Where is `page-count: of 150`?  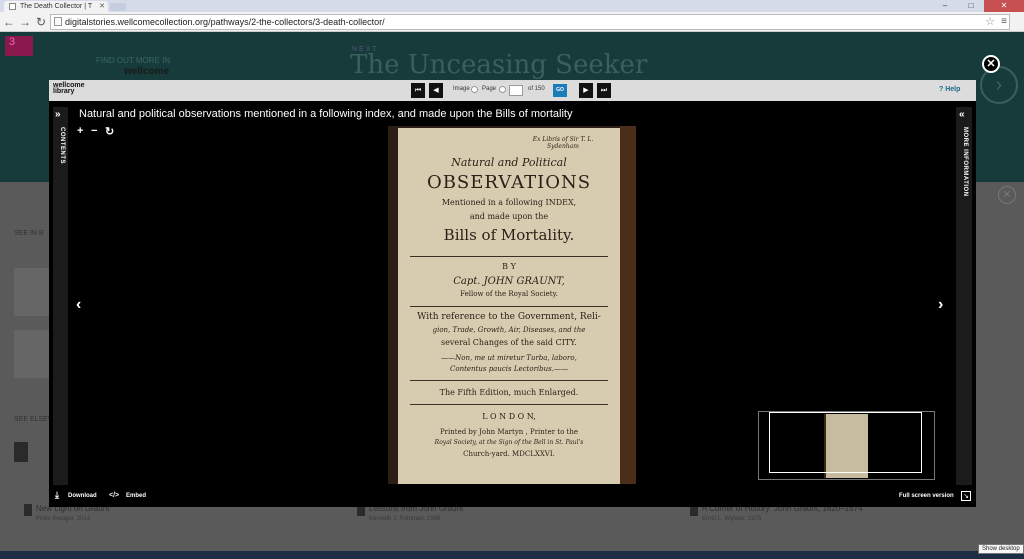
page-count: of 150 is located at coordinates (536, 89).